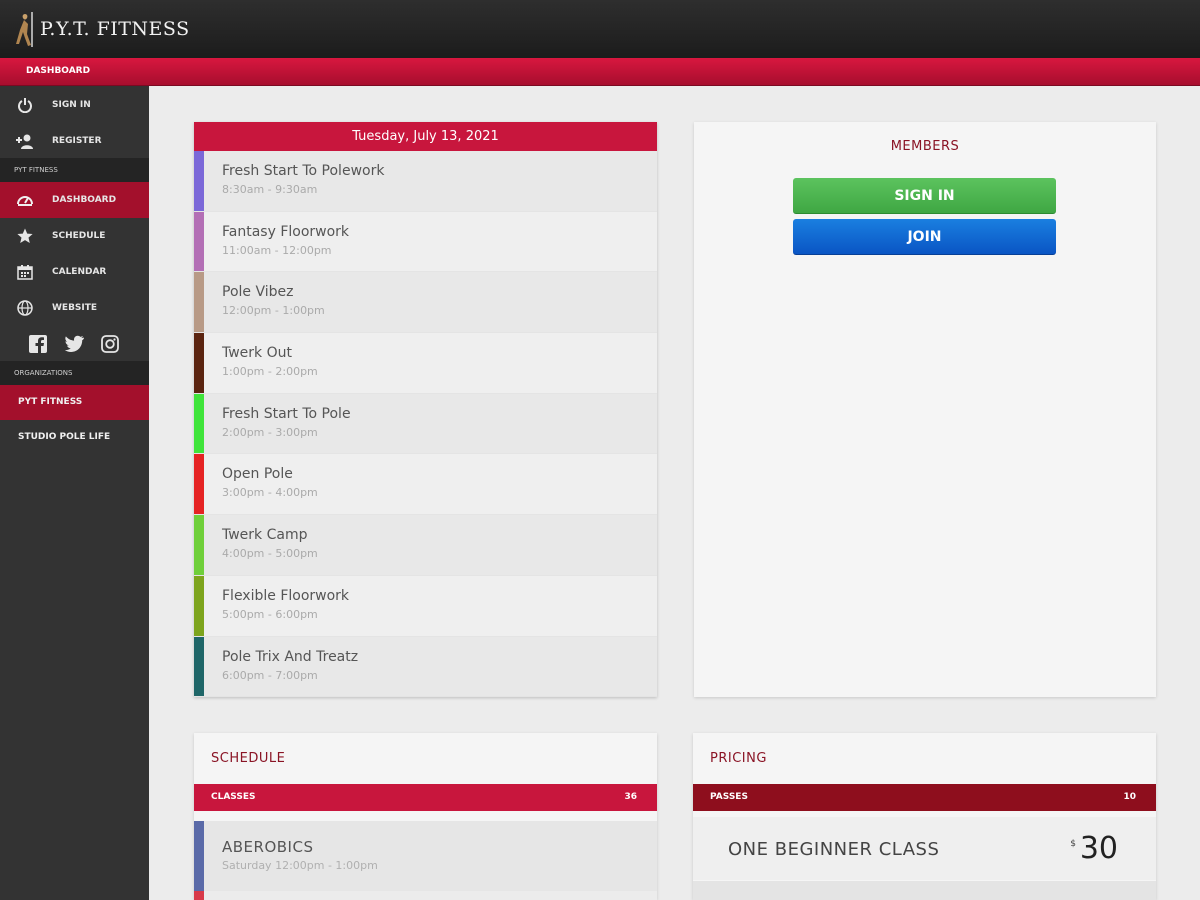 The height and width of the screenshot is (900, 1200). I want to click on class-time: 2:00pm - 3:00pm, so click(270, 432).